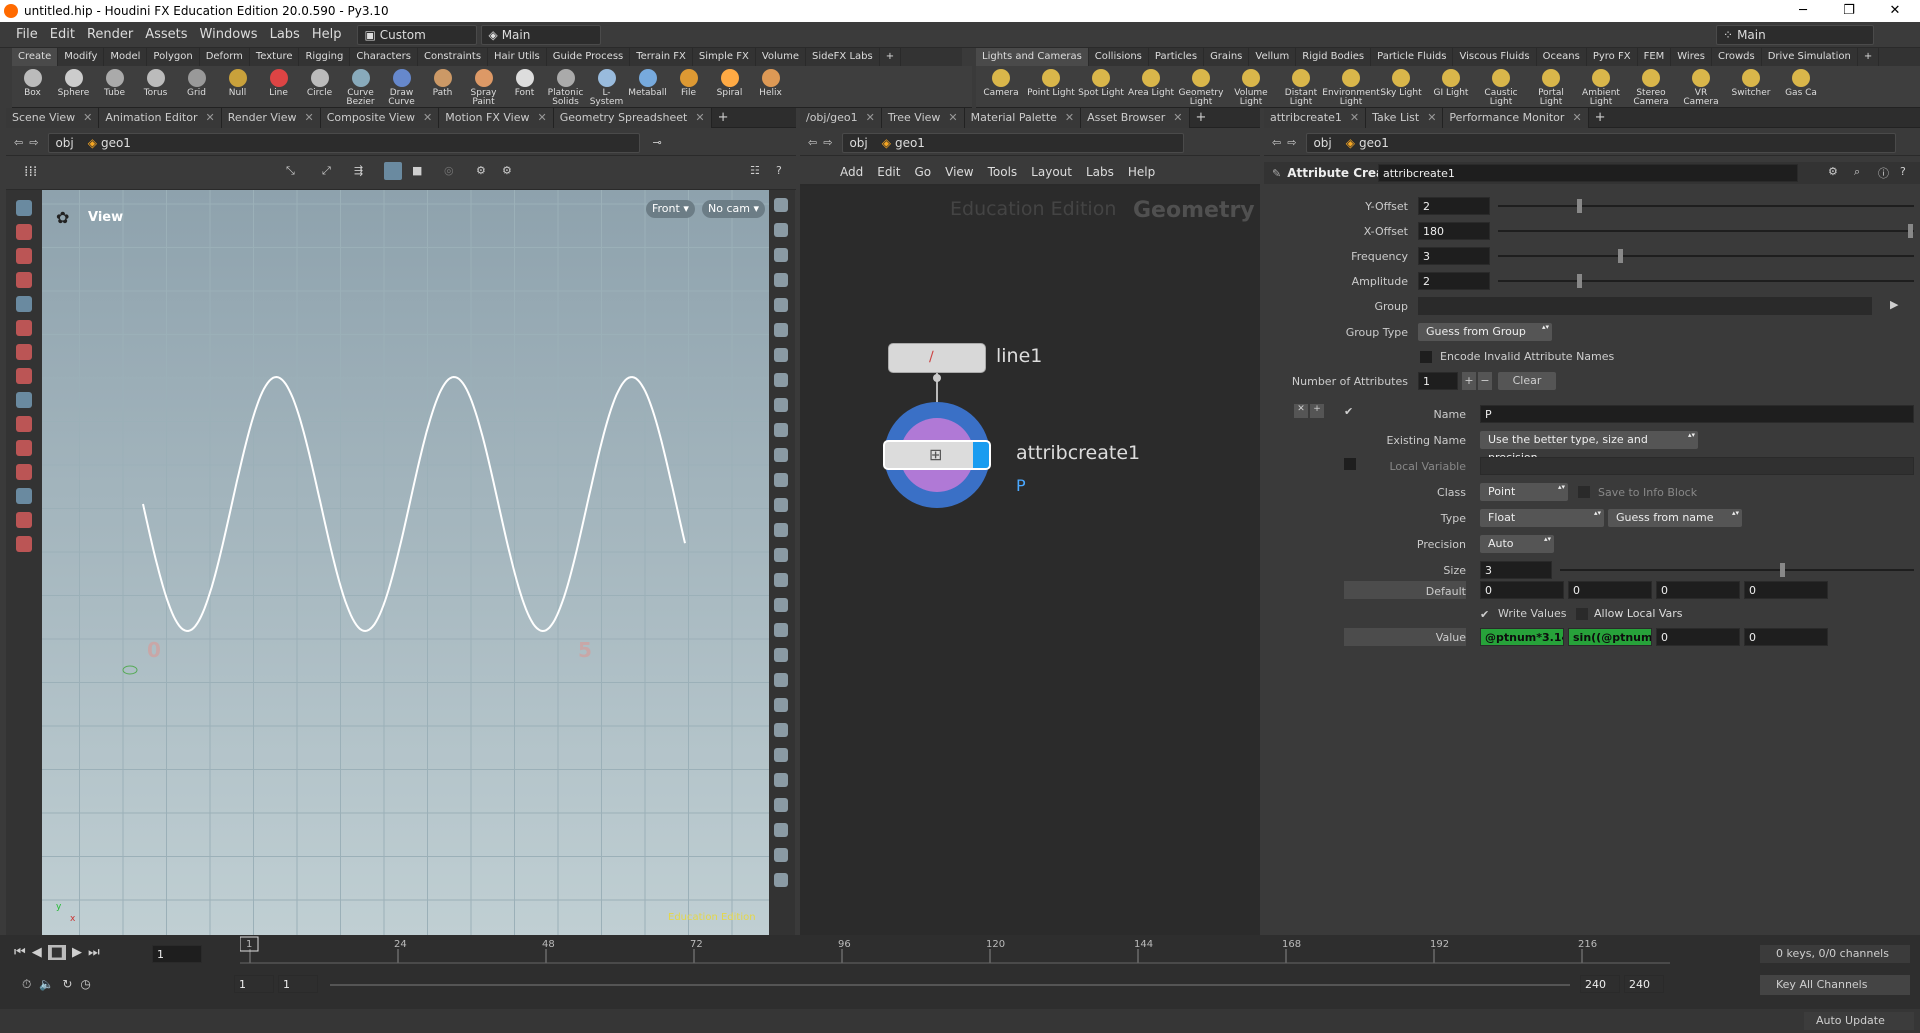 Image resolution: width=1920 pixels, height=1033 pixels. I want to click on grid-menu-icon: ⁞⁞⁞, so click(30, 172).